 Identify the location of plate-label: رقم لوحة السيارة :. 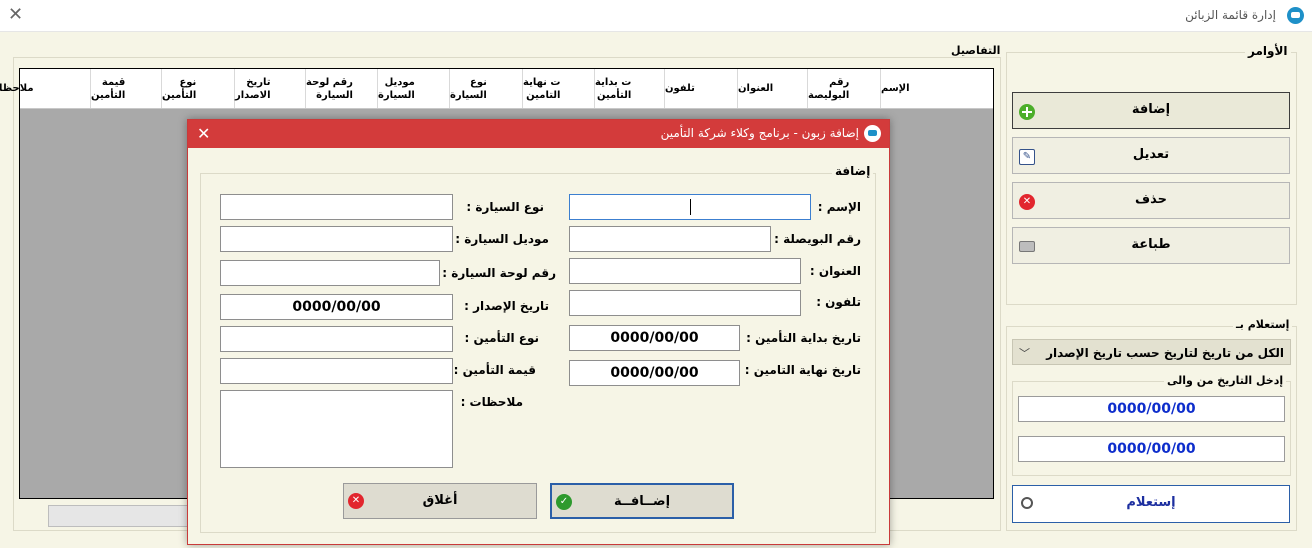
(499, 273).